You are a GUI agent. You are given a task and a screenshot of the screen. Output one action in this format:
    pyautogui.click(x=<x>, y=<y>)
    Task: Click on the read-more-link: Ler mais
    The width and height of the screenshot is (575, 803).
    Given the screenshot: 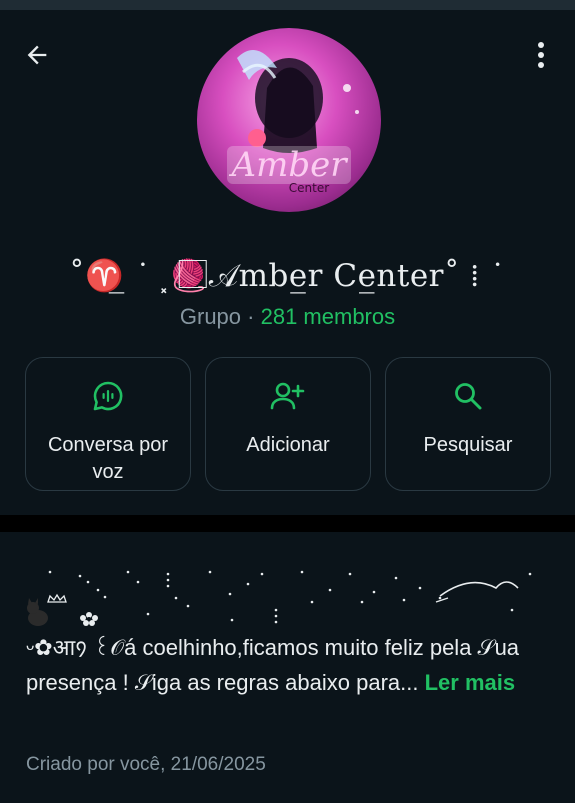 What is the action you would take?
    pyautogui.click(x=470, y=682)
    